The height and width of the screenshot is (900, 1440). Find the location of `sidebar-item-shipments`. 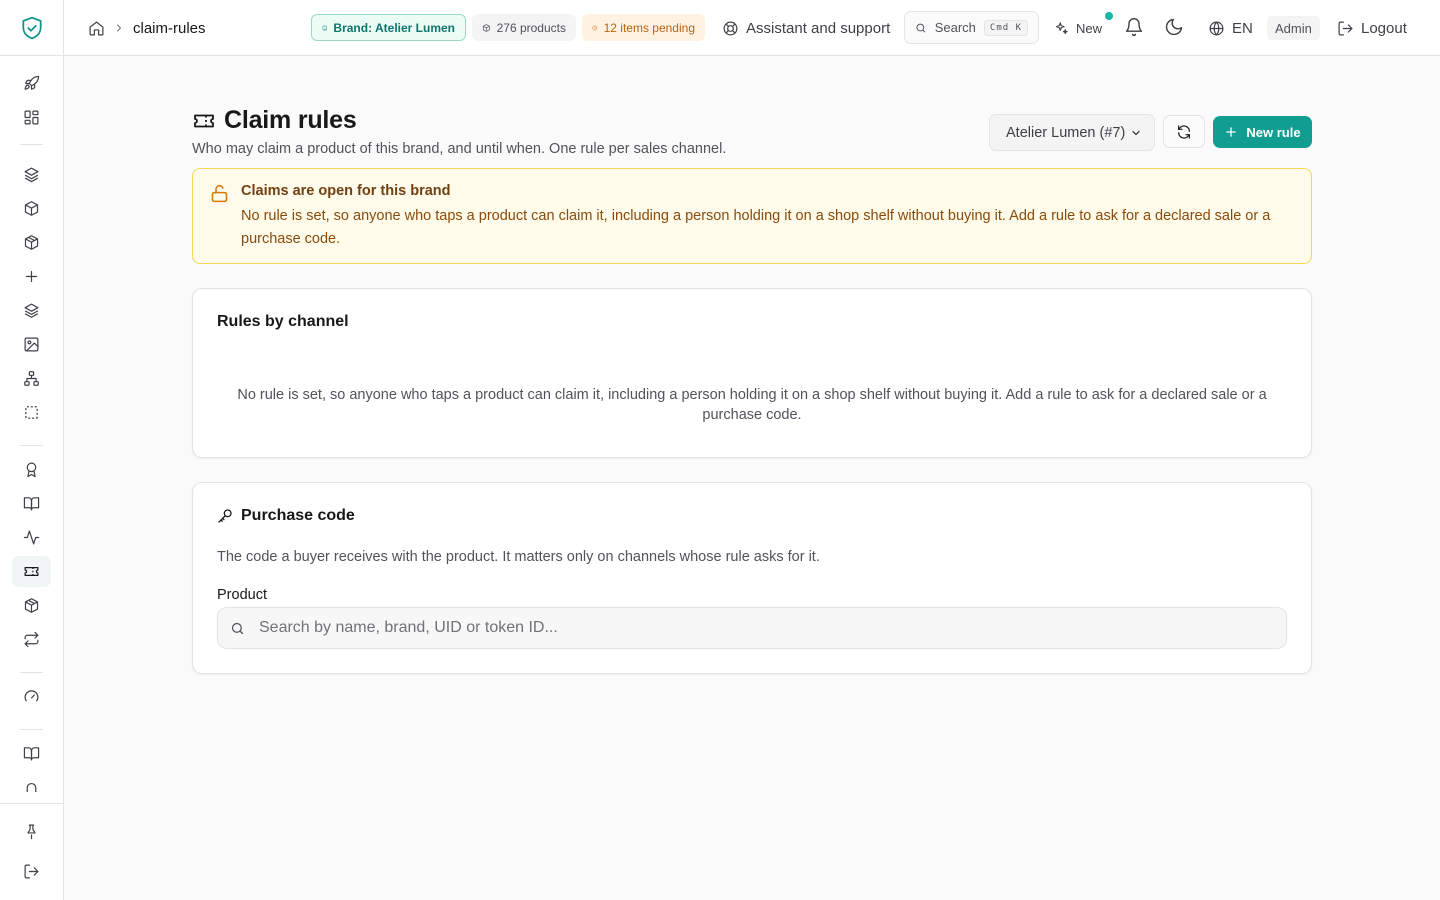

sidebar-item-shipments is located at coordinates (31, 605).